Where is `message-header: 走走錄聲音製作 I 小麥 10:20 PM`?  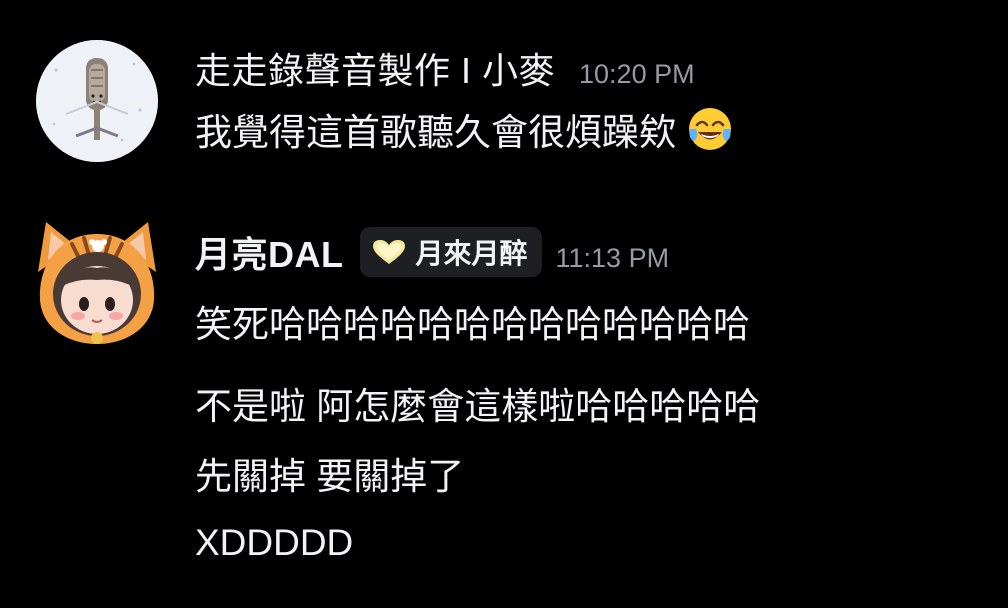
message-header: 走走錄聲音製作 I 小麥 10:20 PM is located at coordinates (445, 68).